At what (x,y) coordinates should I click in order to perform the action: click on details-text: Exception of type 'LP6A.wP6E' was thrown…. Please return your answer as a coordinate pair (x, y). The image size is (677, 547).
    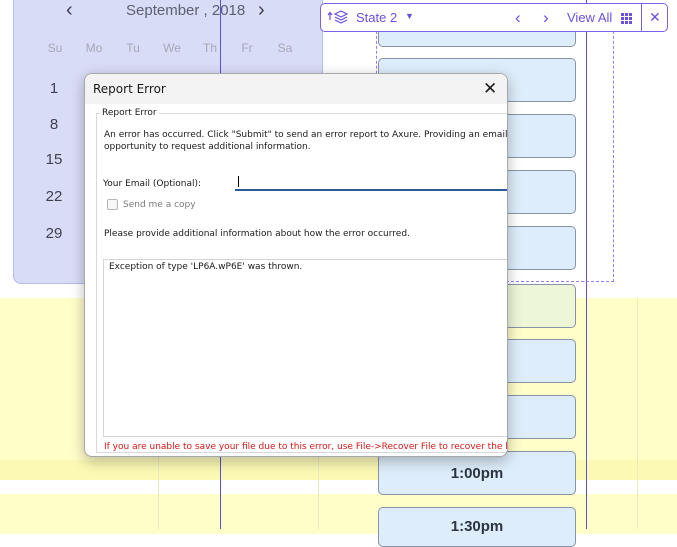
    Looking at the image, I should click on (206, 267).